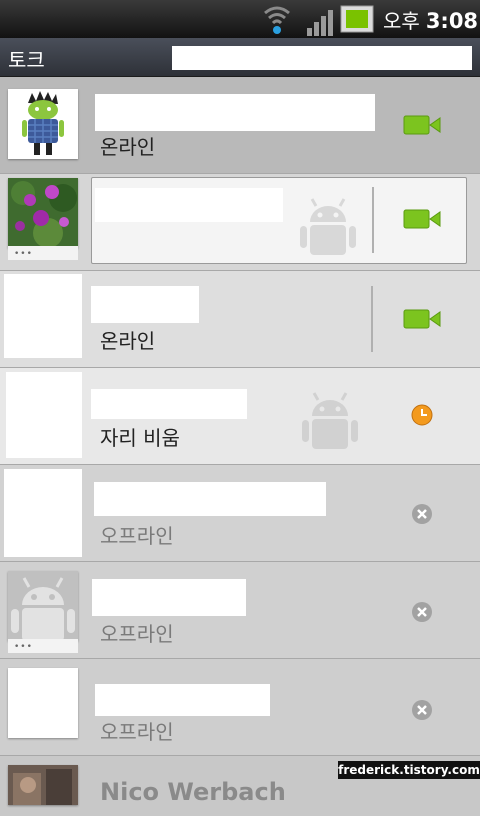 This screenshot has width=480, height=816. Describe the element at coordinates (43, 124) in the screenshot. I see `android-avatar-icon` at that location.